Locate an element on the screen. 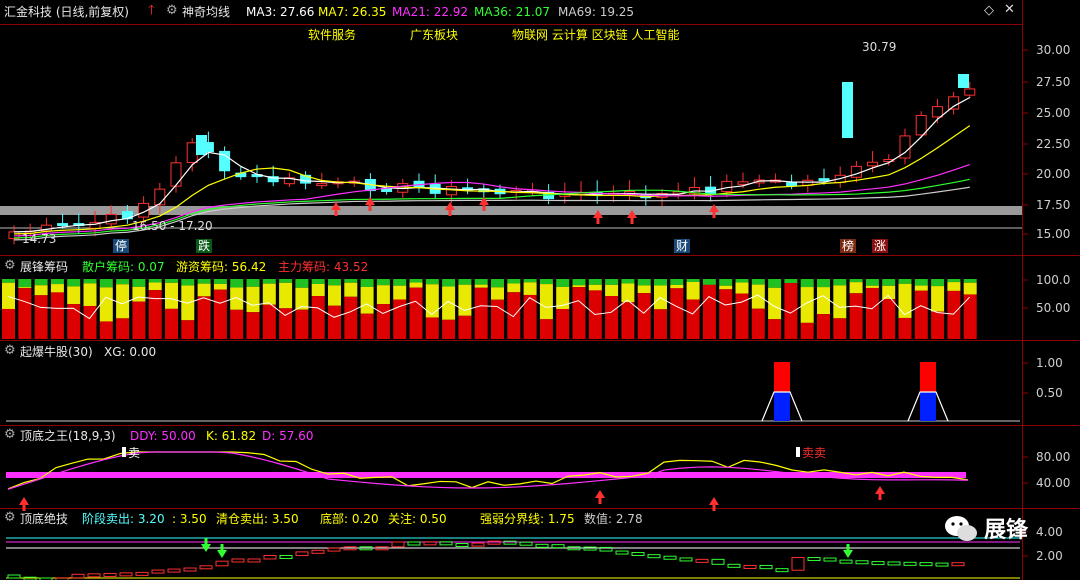 This screenshot has width=1080, height=580. panel5-title: 顶底绝技 is located at coordinates (44, 519).